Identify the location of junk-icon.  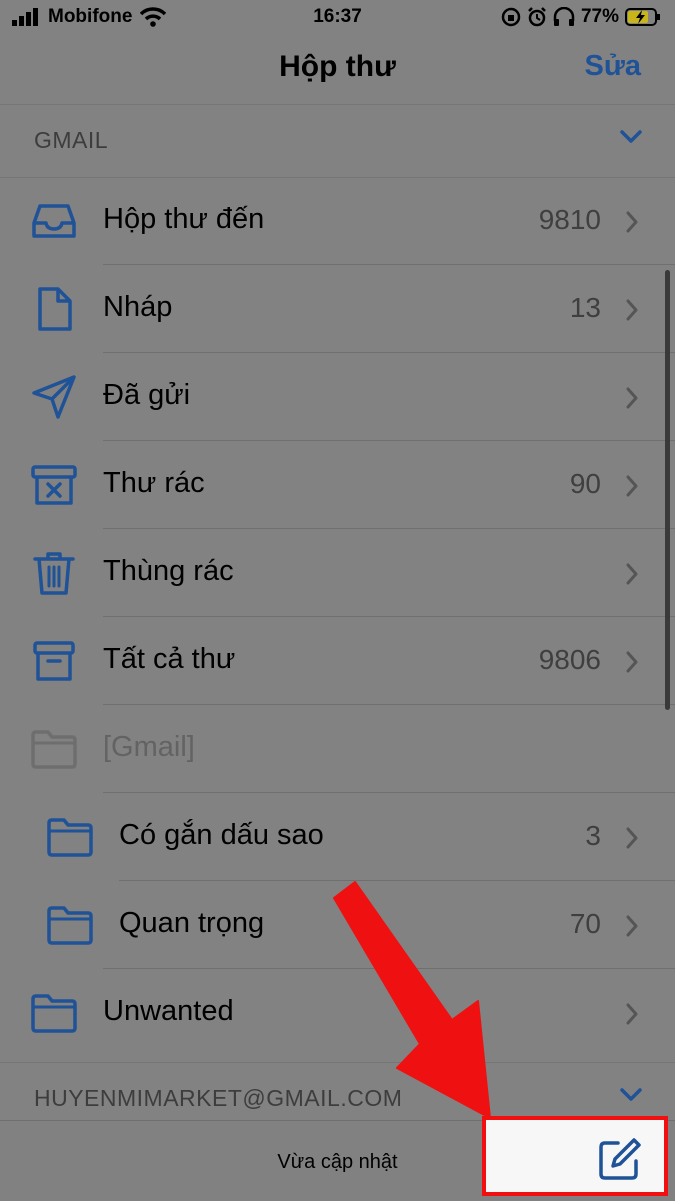
(54, 485).